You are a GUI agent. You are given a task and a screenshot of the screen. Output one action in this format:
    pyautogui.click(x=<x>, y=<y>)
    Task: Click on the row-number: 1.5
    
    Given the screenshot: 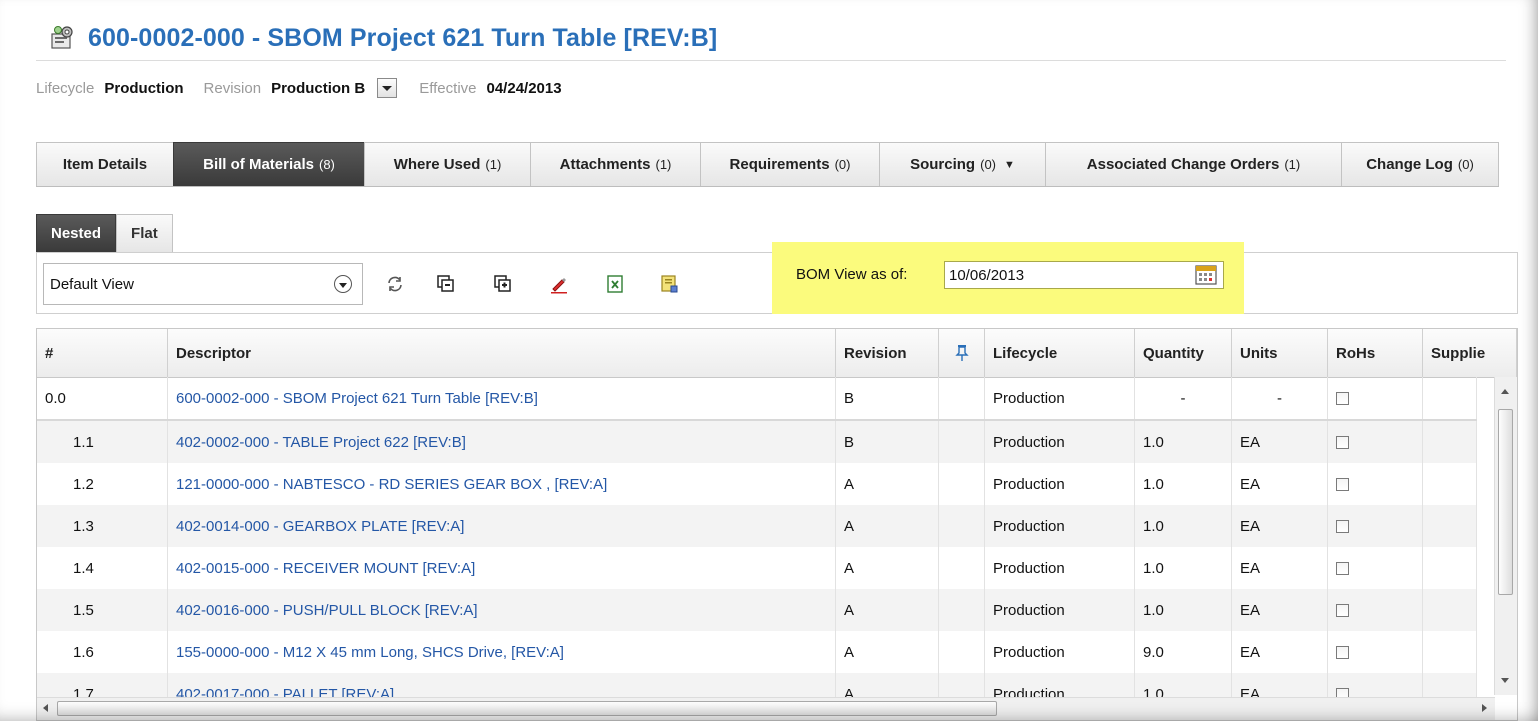 What is the action you would take?
    pyautogui.click(x=102, y=610)
    